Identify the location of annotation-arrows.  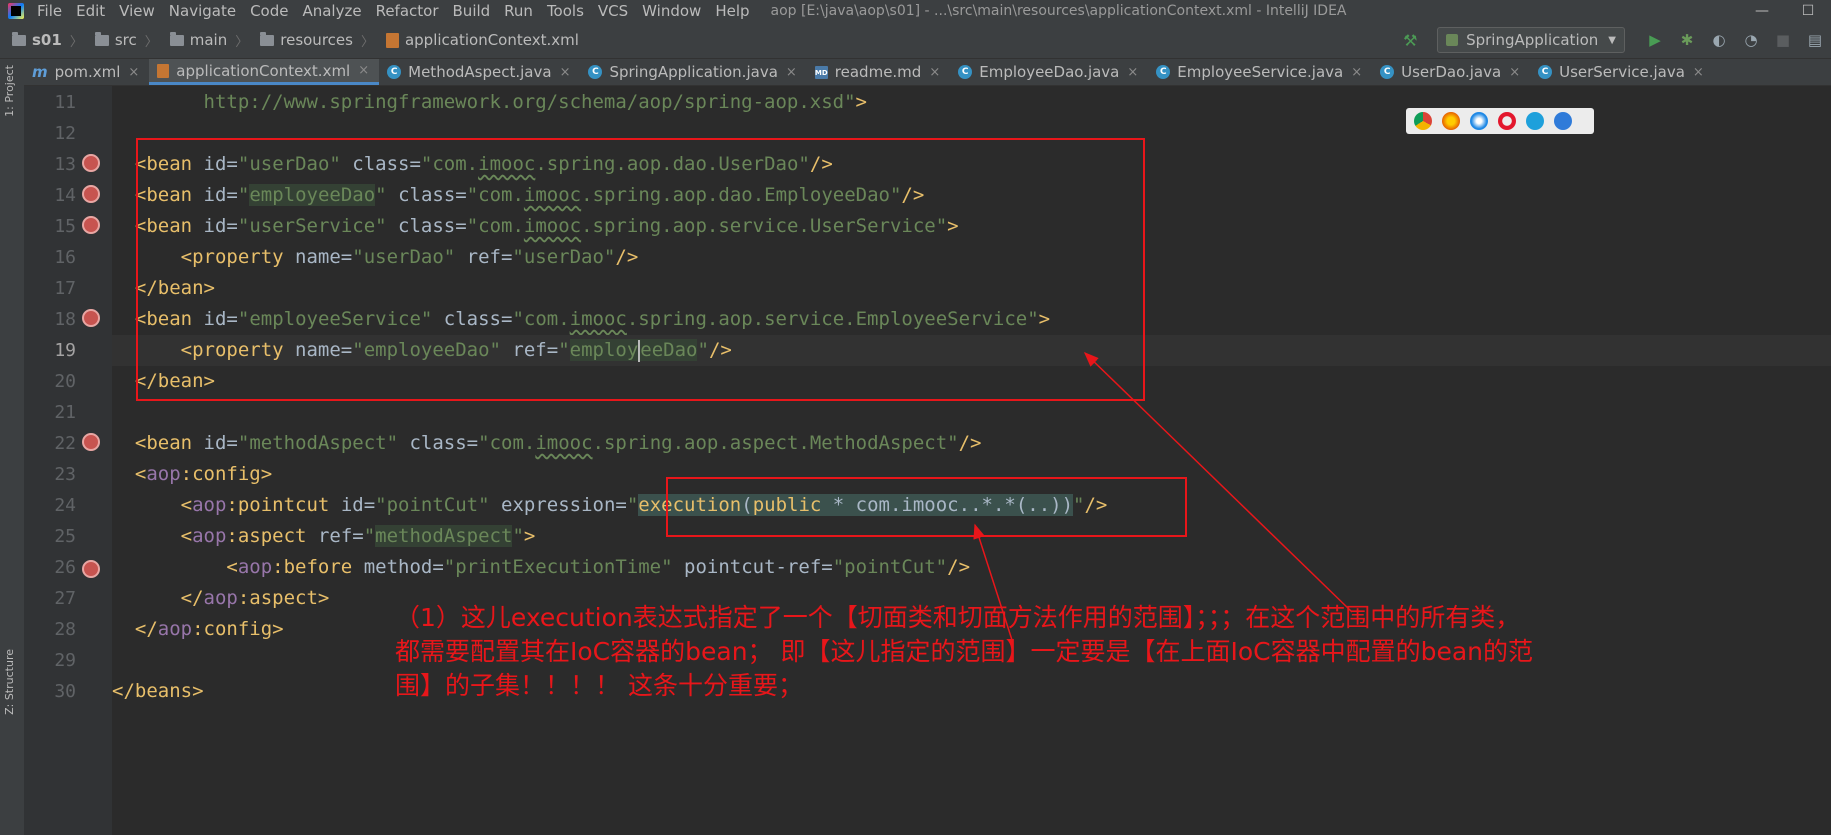
(1163, 496).